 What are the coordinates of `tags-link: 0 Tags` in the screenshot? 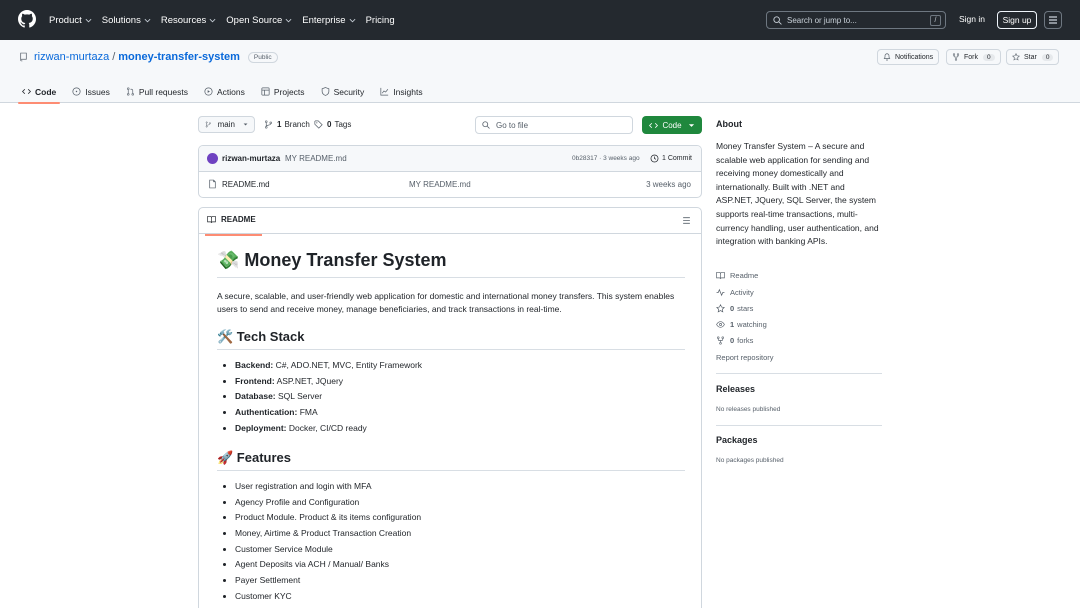 It's located at (332, 124).